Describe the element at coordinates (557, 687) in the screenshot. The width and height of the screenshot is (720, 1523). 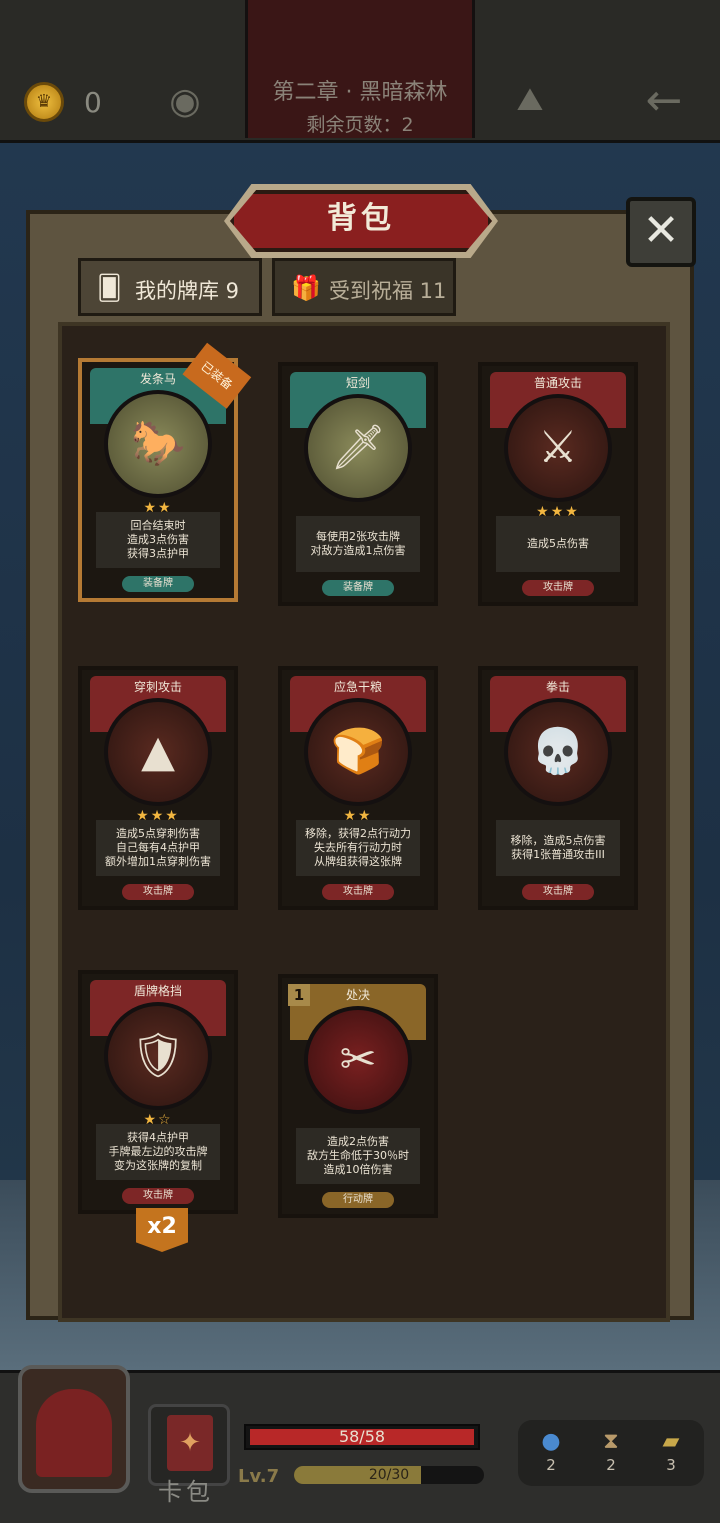
I see `card-name: 拳击` at that location.